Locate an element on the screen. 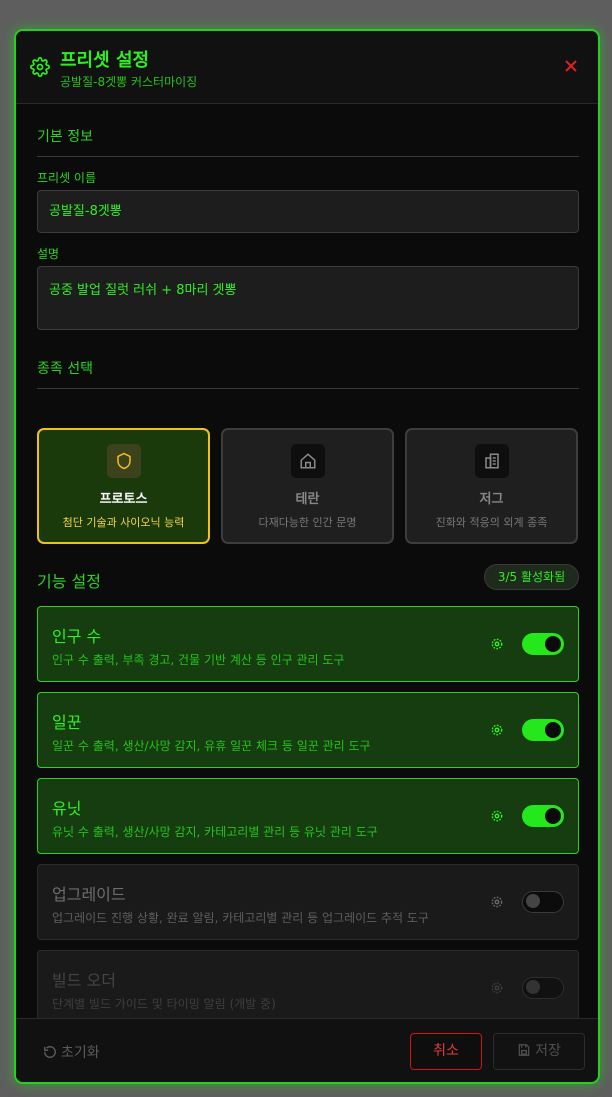  save-label: 저장 is located at coordinates (548, 1051).